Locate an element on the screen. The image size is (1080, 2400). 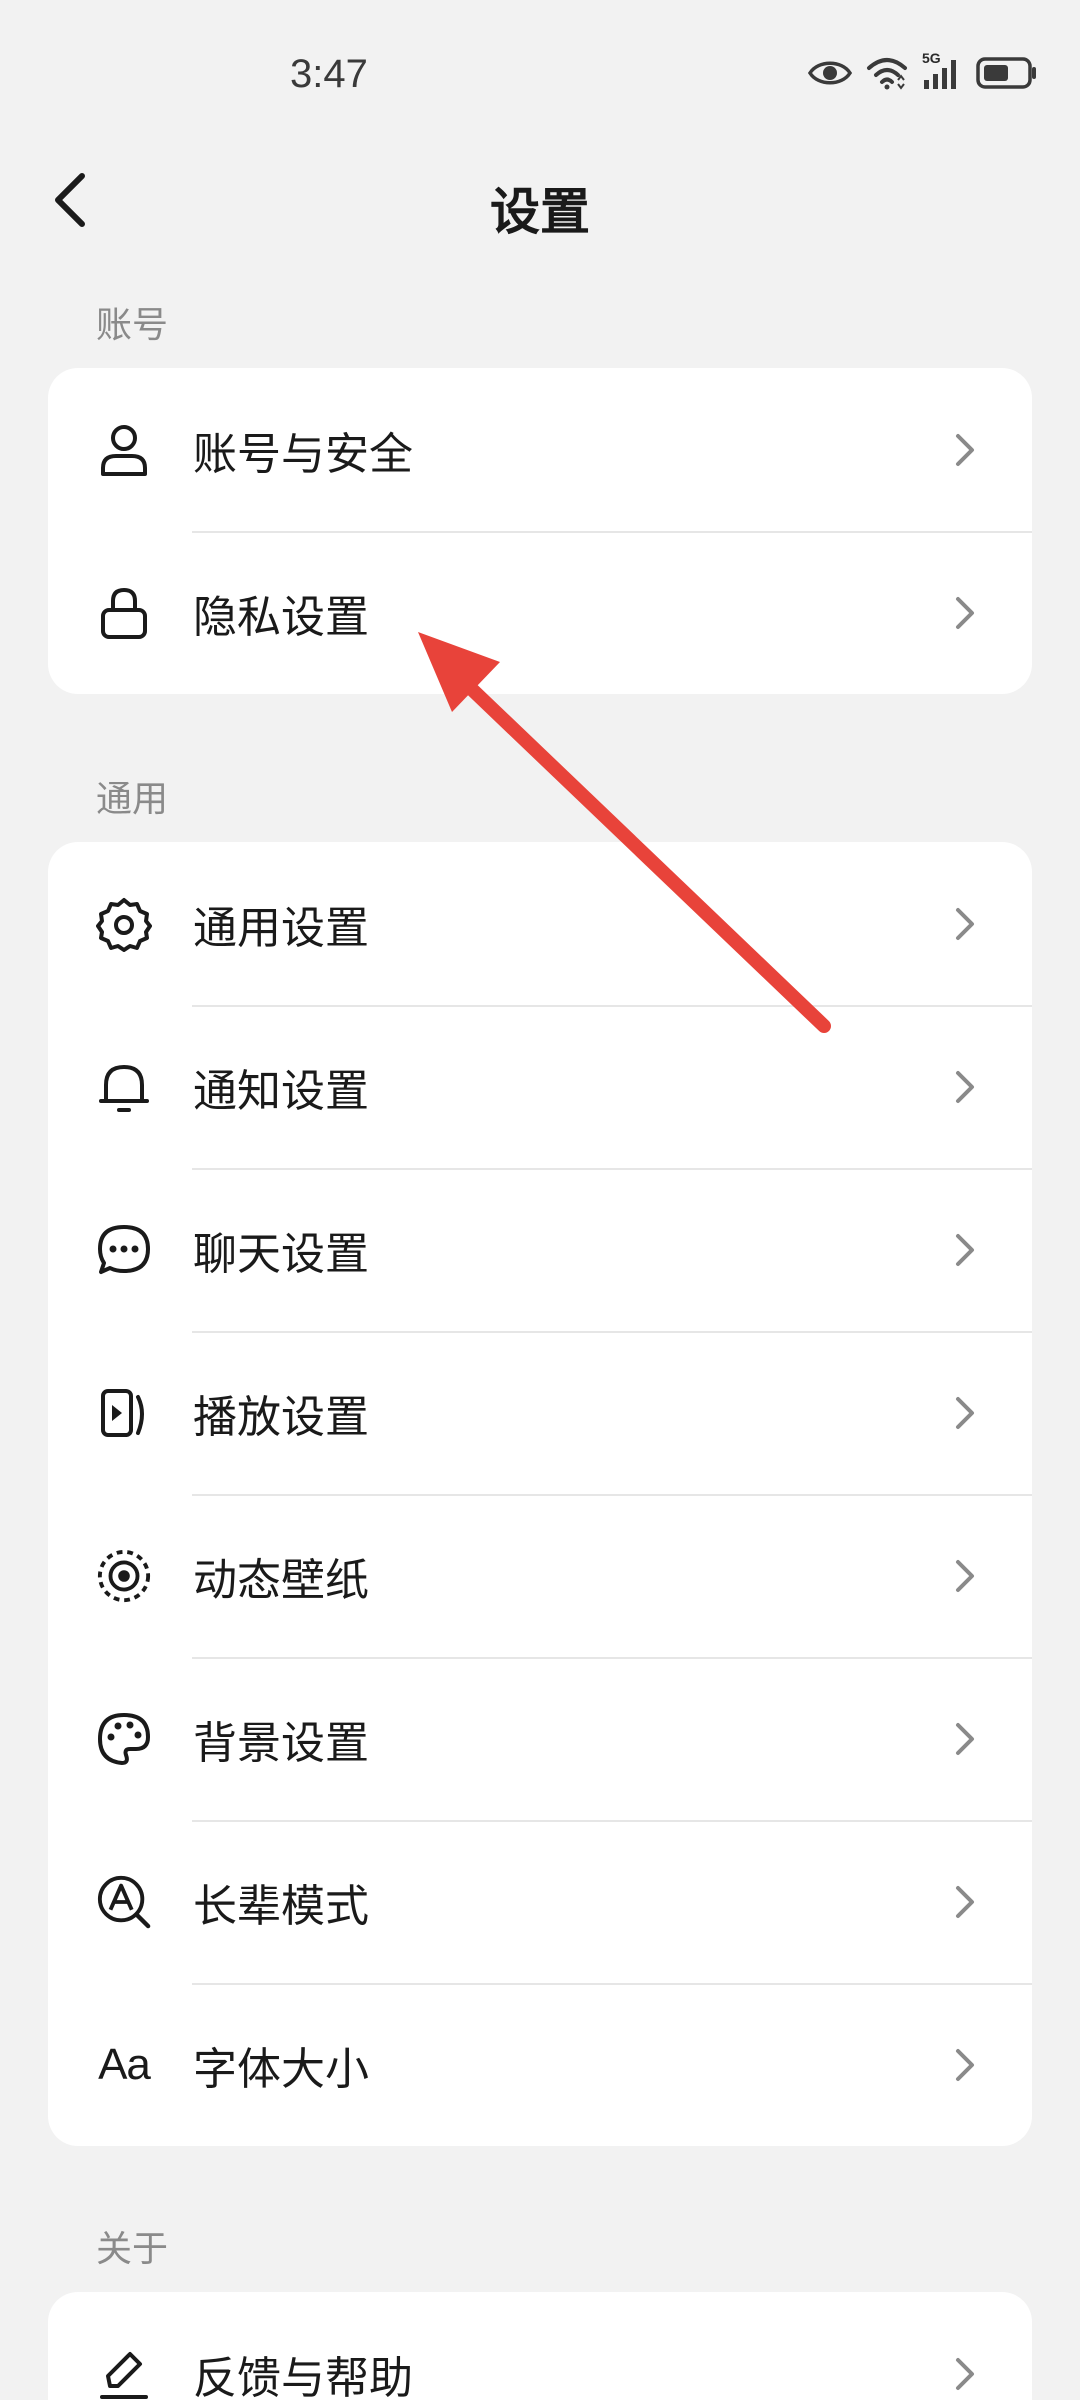
settings-row-general: 通用设置 is located at coordinates (540, 923).